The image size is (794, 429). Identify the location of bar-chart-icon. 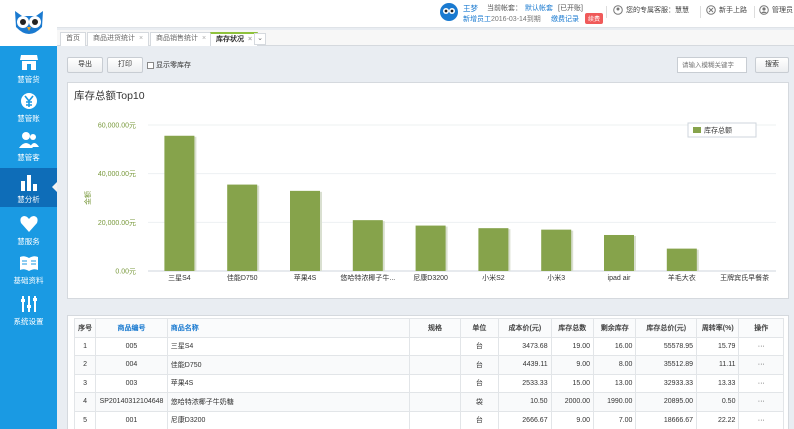
(28, 183).